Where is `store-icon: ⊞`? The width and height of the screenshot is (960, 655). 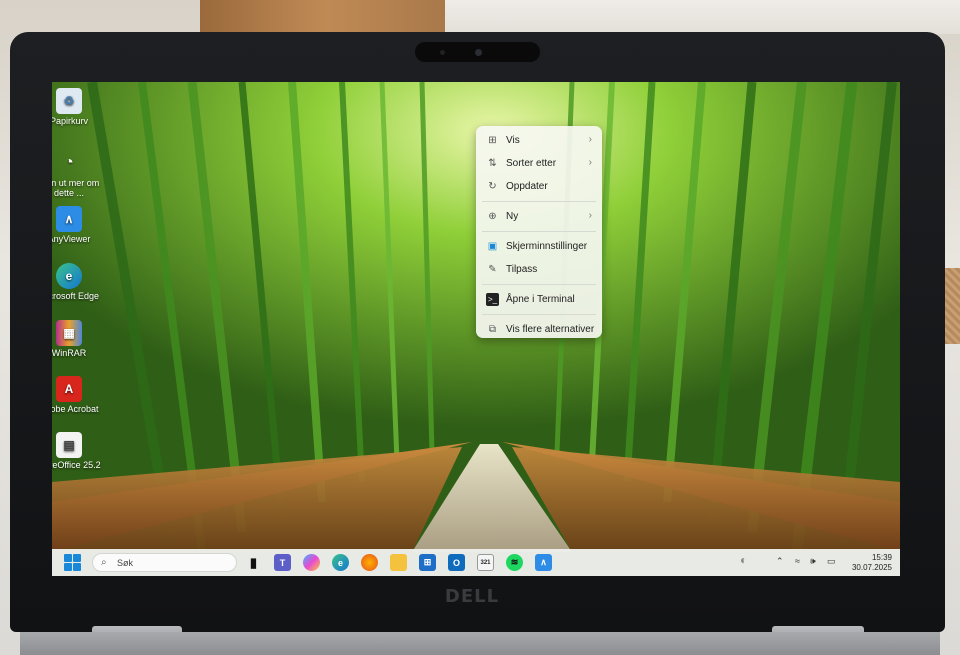 store-icon: ⊞ is located at coordinates (427, 562).